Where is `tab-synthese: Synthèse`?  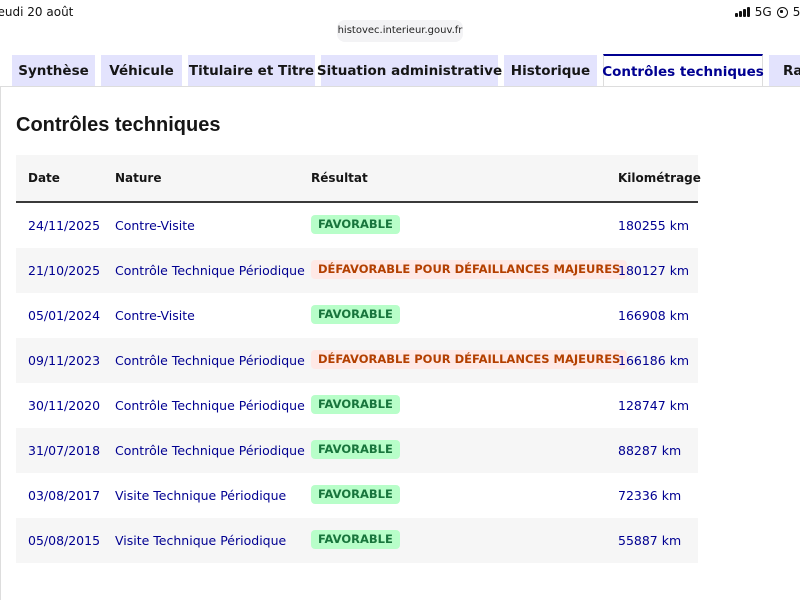 tab-synthese: Synthèse is located at coordinates (53, 70).